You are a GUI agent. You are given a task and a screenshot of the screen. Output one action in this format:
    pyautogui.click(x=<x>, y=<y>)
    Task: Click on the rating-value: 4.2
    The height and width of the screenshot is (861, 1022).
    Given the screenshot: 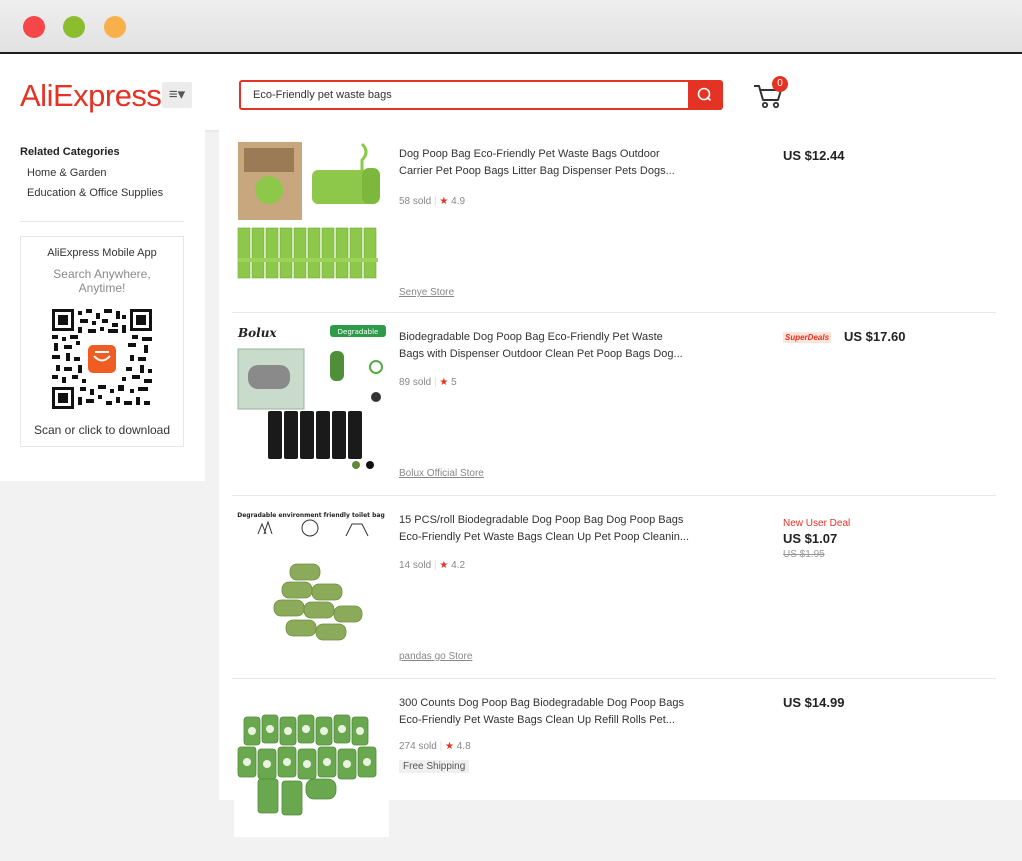 What is the action you would take?
    pyautogui.click(x=458, y=565)
    